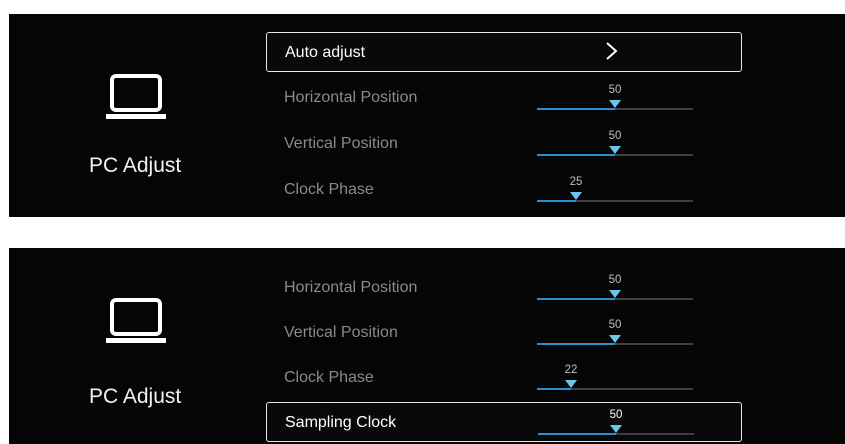 The image size is (845, 444). What do you see at coordinates (341, 422) in the screenshot?
I see `menu-item-label: Sampling Clock` at bounding box center [341, 422].